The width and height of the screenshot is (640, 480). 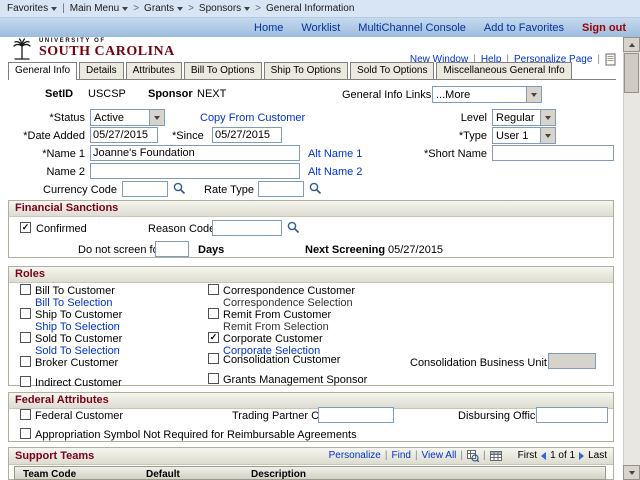 What do you see at coordinates (25, 381) in the screenshot?
I see `indirect-customer-checkbox` at bounding box center [25, 381].